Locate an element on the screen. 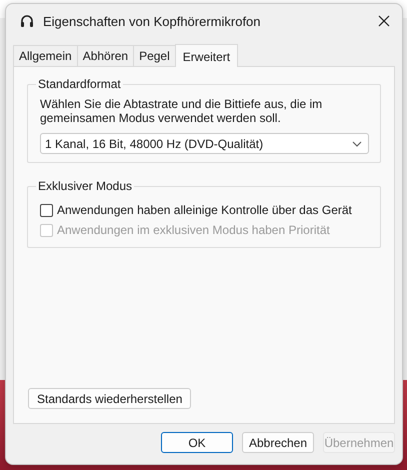 This screenshot has height=470, width=407. group-title: Exklusiver Modus is located at coordinates (85, 186).